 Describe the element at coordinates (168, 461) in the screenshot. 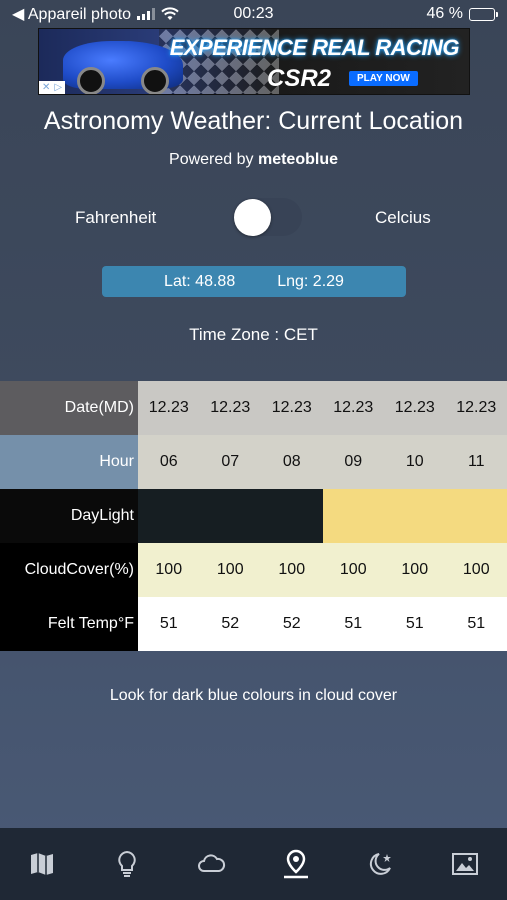

I see `hour-cell: 06` at that location.